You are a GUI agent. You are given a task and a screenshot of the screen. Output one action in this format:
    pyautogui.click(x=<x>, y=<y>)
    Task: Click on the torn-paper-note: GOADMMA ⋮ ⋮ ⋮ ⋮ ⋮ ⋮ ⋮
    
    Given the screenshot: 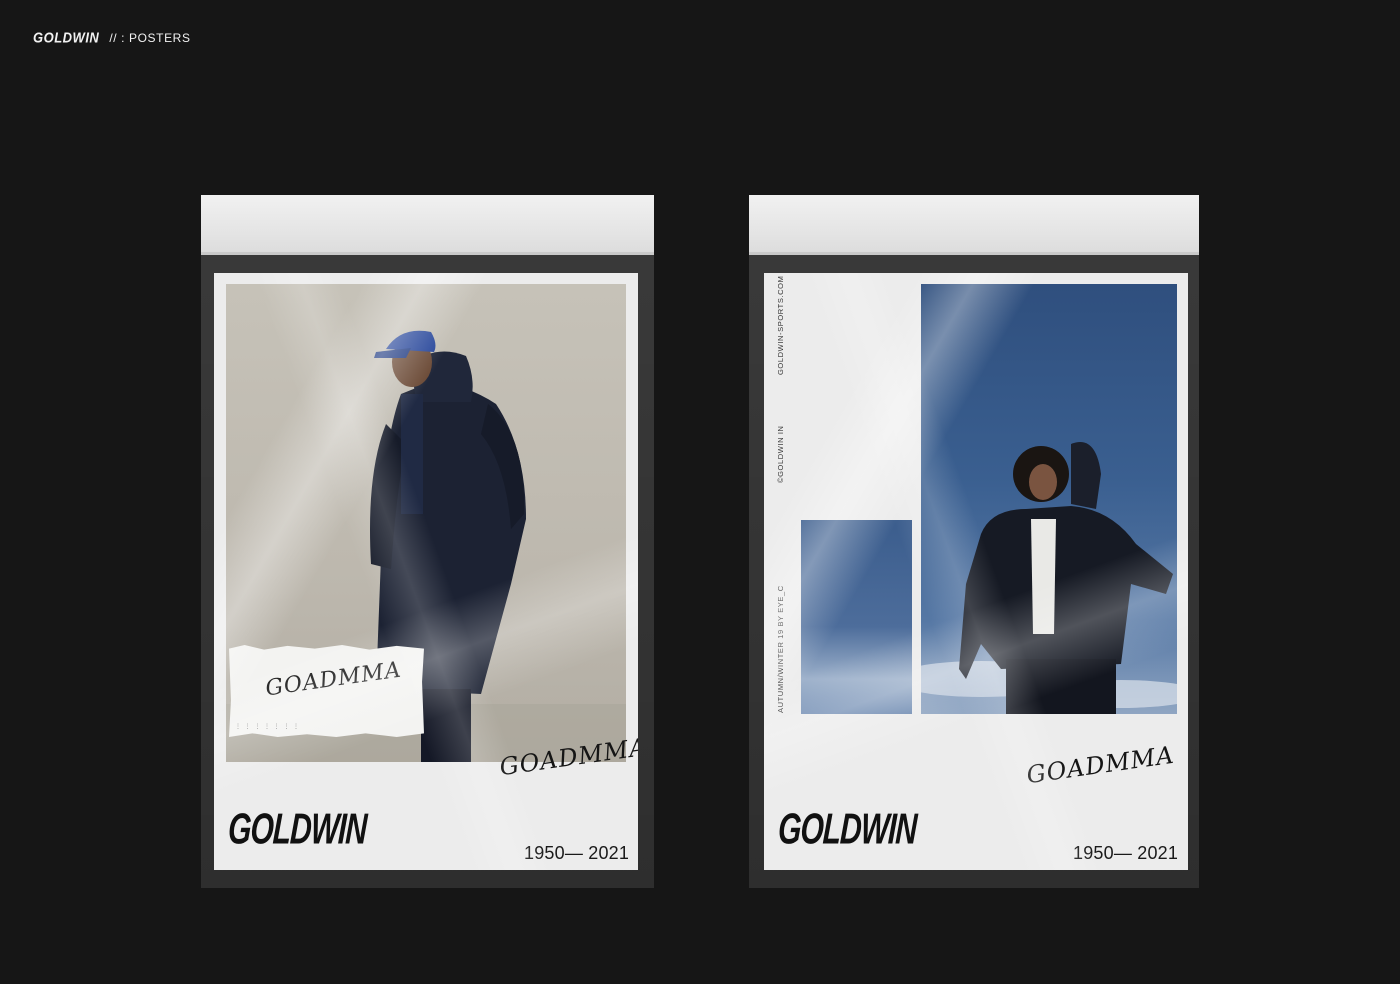 What is the action you would take?
    pyautogui.click(x=326, y=691)
    